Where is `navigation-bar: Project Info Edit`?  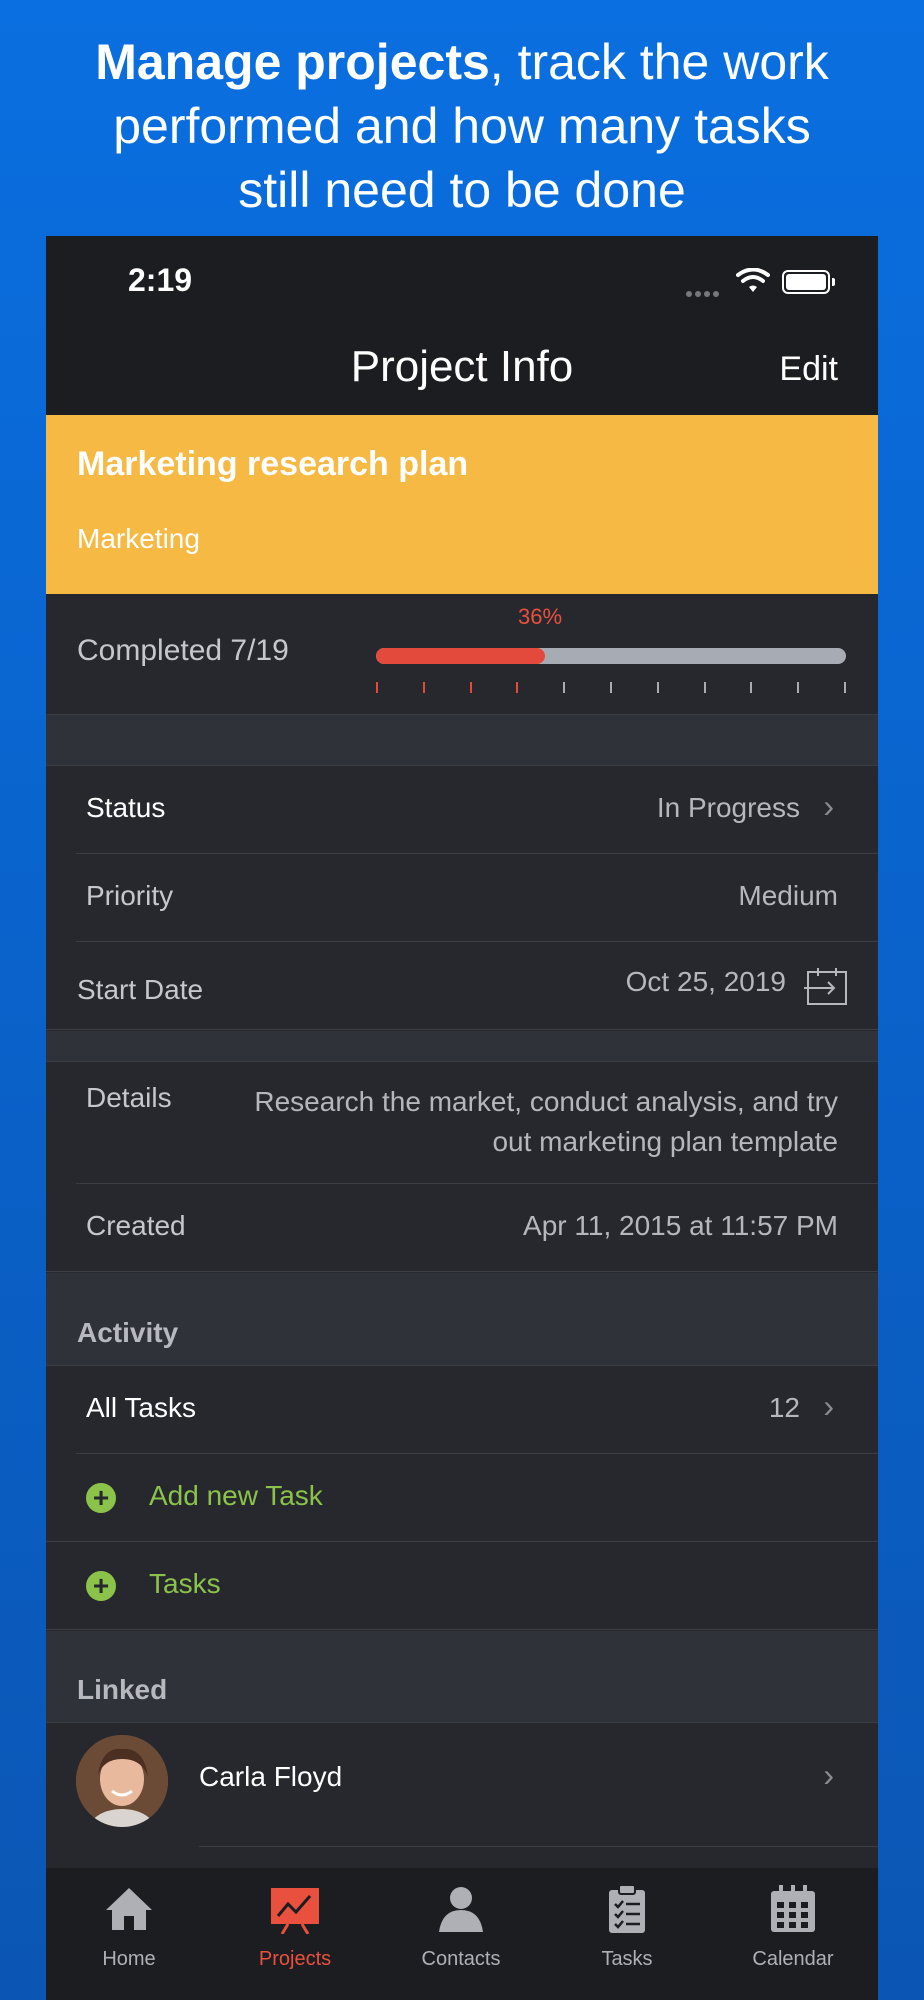 navigation-bar: Project Info Edit is located at coordinates (462, 371).